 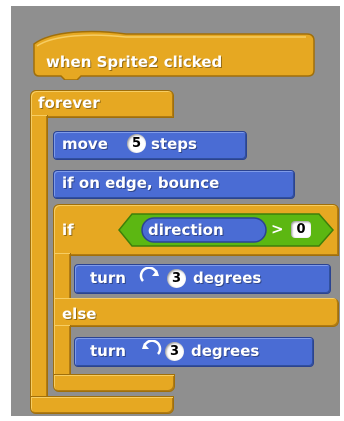 What do you see at coordinates (225, 351) in the screenshot?
I see `turn-left-degrees-label: degrees` at bounding box center [225, 351].